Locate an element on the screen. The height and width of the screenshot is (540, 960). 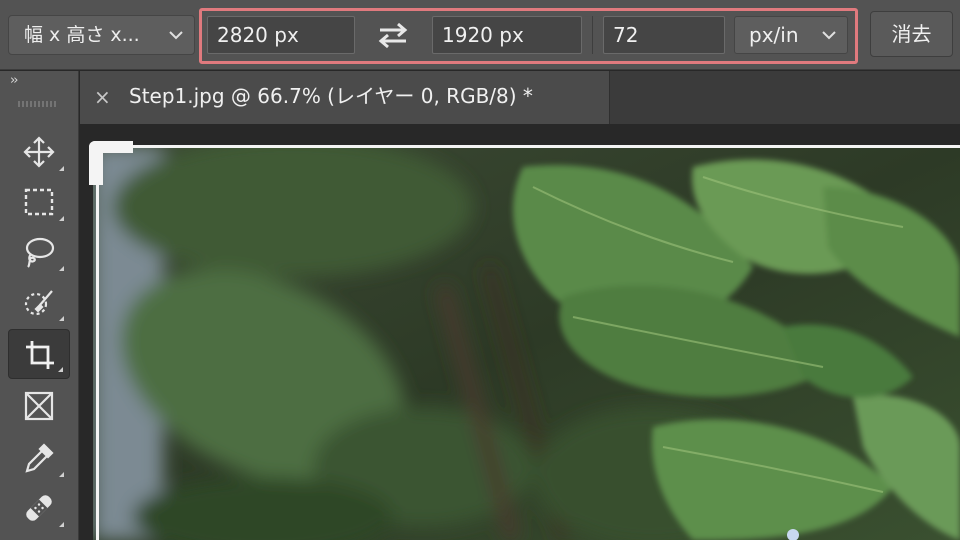
clear-button-label: 消去 is located at coordinates (911, 34).